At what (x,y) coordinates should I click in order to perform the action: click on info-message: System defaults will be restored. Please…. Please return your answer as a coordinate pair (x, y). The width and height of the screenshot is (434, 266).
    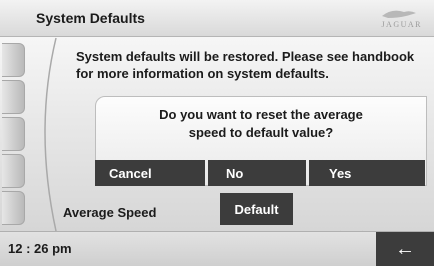
    Looking at the image, I should click on (245, 65).